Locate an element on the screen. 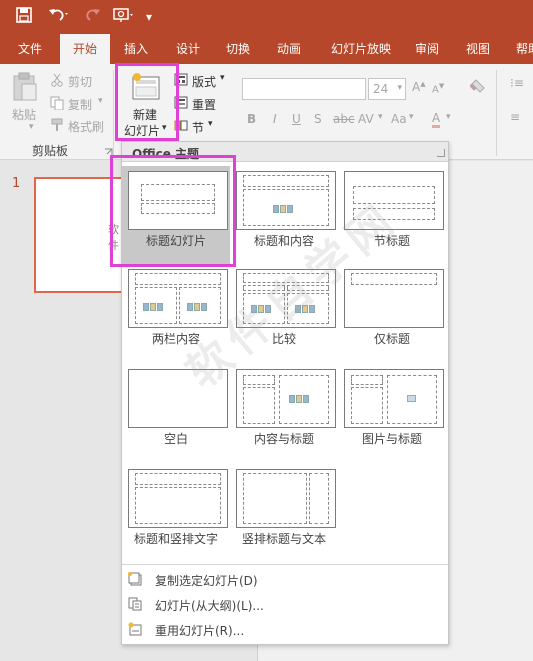  clipboard-group-label: 剪贴板 is located at coordinates (50, 151).